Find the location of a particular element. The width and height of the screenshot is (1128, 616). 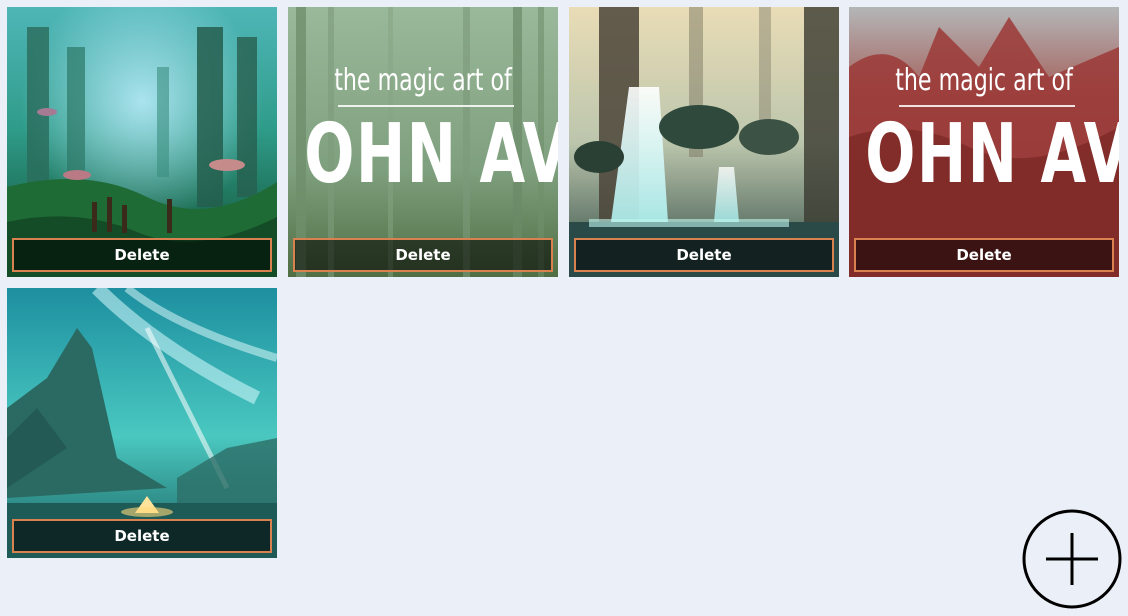

add-button is located at coordinates (1072, 559).